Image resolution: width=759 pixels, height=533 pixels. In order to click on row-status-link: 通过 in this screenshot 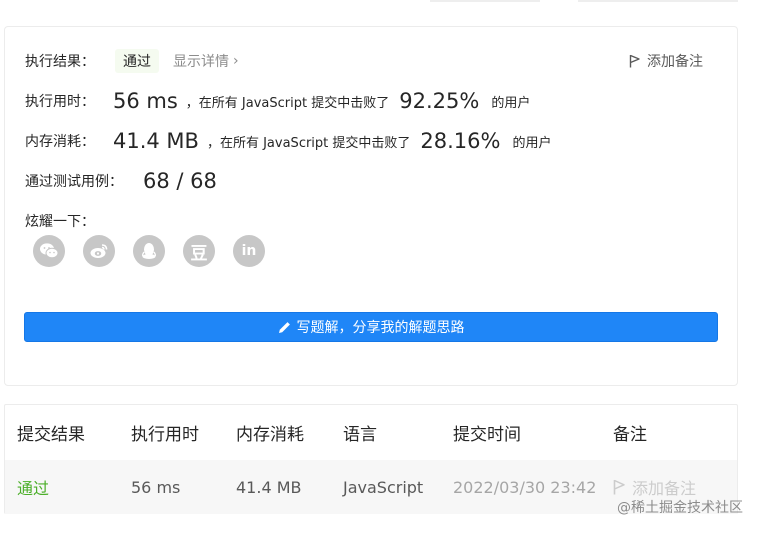, I will do `click(33, 487)`.